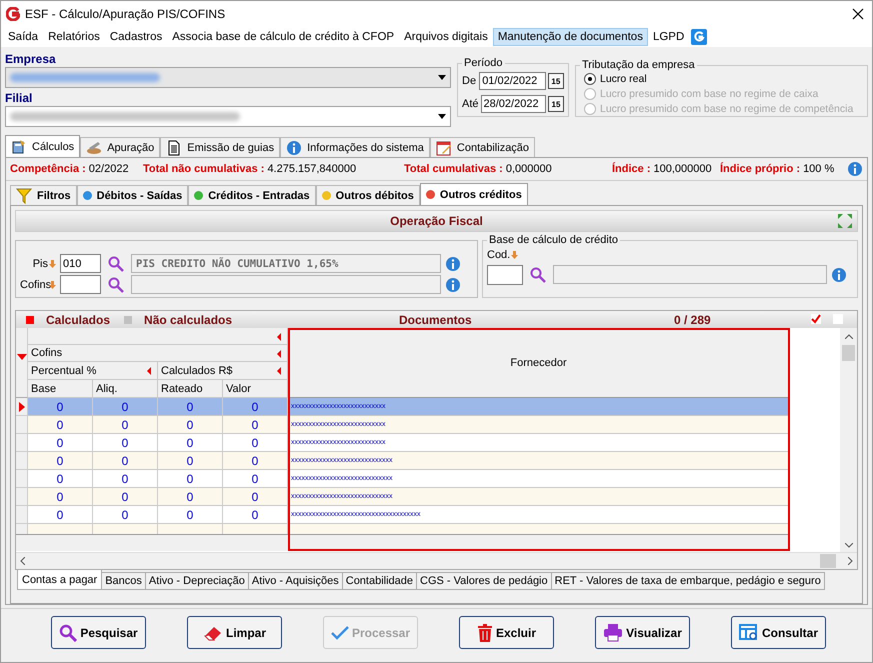 The height and width of the screenshot is (663, 873). What do you see at coordinates (220, 147) in the screenshot?
I see `tab: Emissão de guias` at bounding box center [220, 147].